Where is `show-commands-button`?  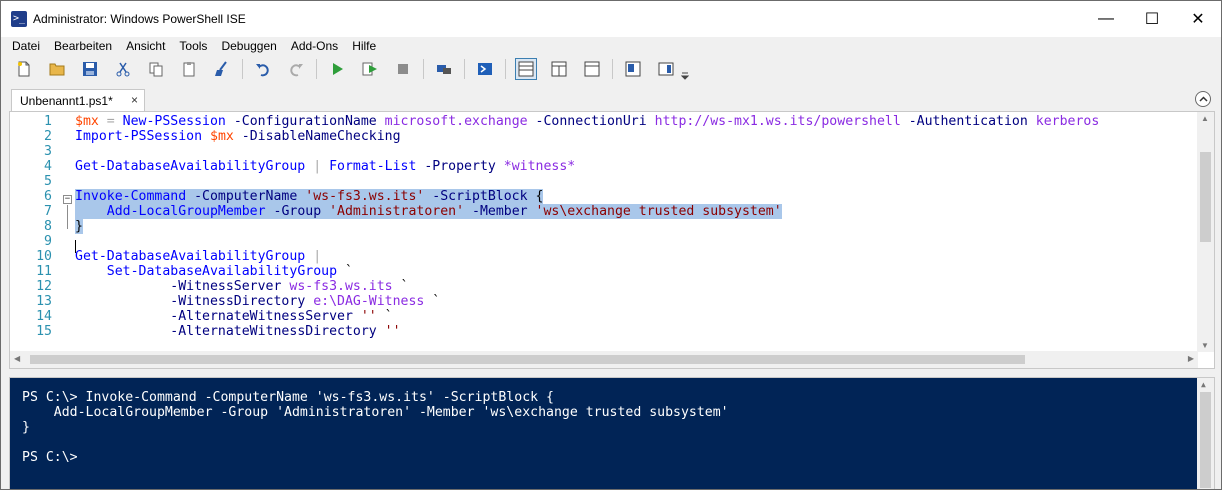
show-commands-button is located at coordinates (666, 69).